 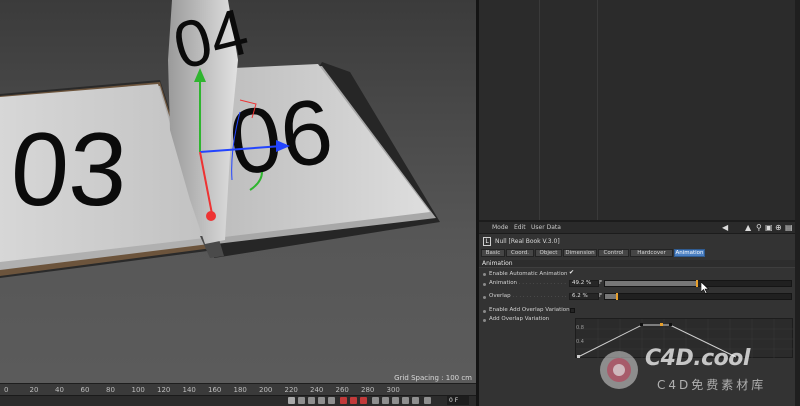 I want to click on tab-dimension: Dimension, so click(x=580, y=253).